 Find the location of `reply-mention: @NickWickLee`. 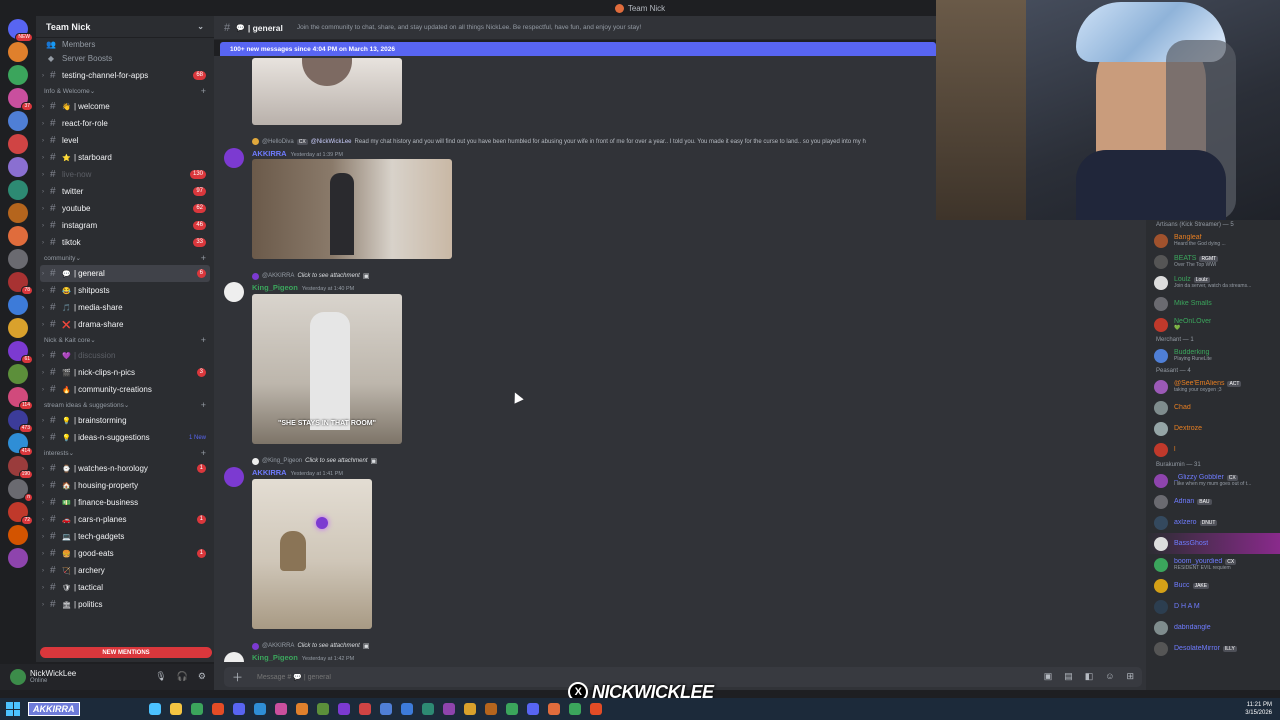

reply-mention: @NickWickLee is located at coordinates (331, 142).